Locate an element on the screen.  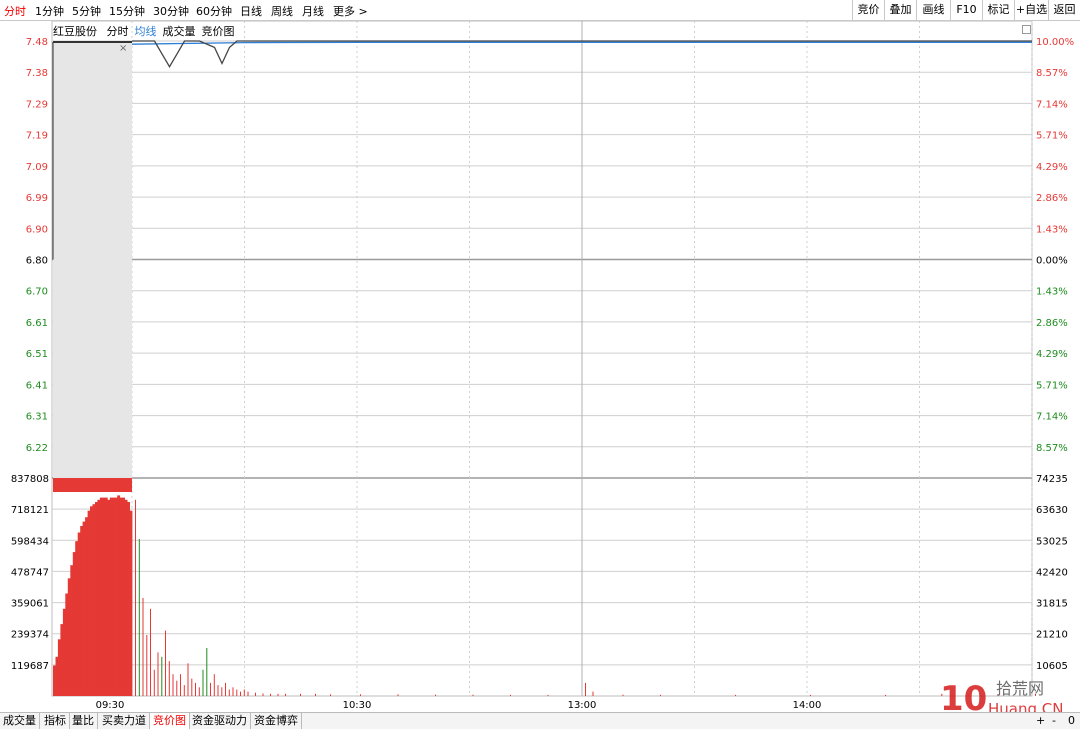
indicator-tabbar: 成交量 指标 量比 买卖力道 竞价图 资金驱动力 资金博弈 + - 0 is located at coordinates (540, 720).